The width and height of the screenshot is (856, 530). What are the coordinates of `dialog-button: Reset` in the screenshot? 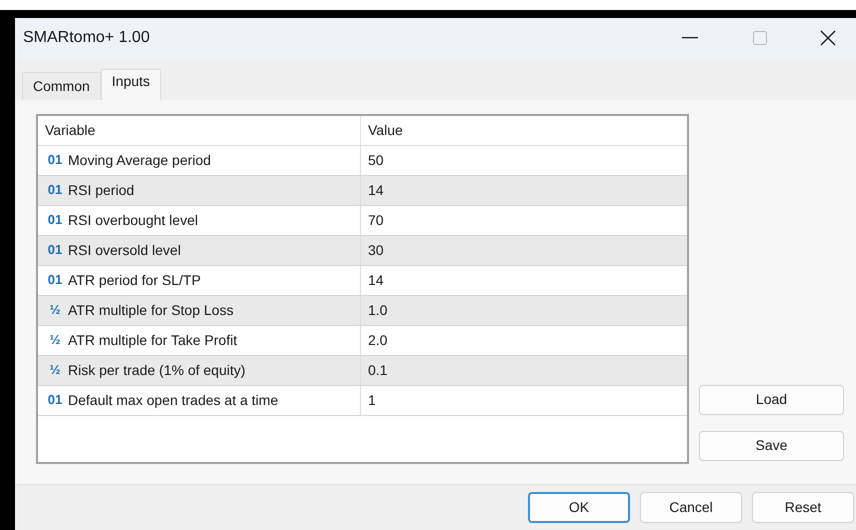 It's located at (803, 507).